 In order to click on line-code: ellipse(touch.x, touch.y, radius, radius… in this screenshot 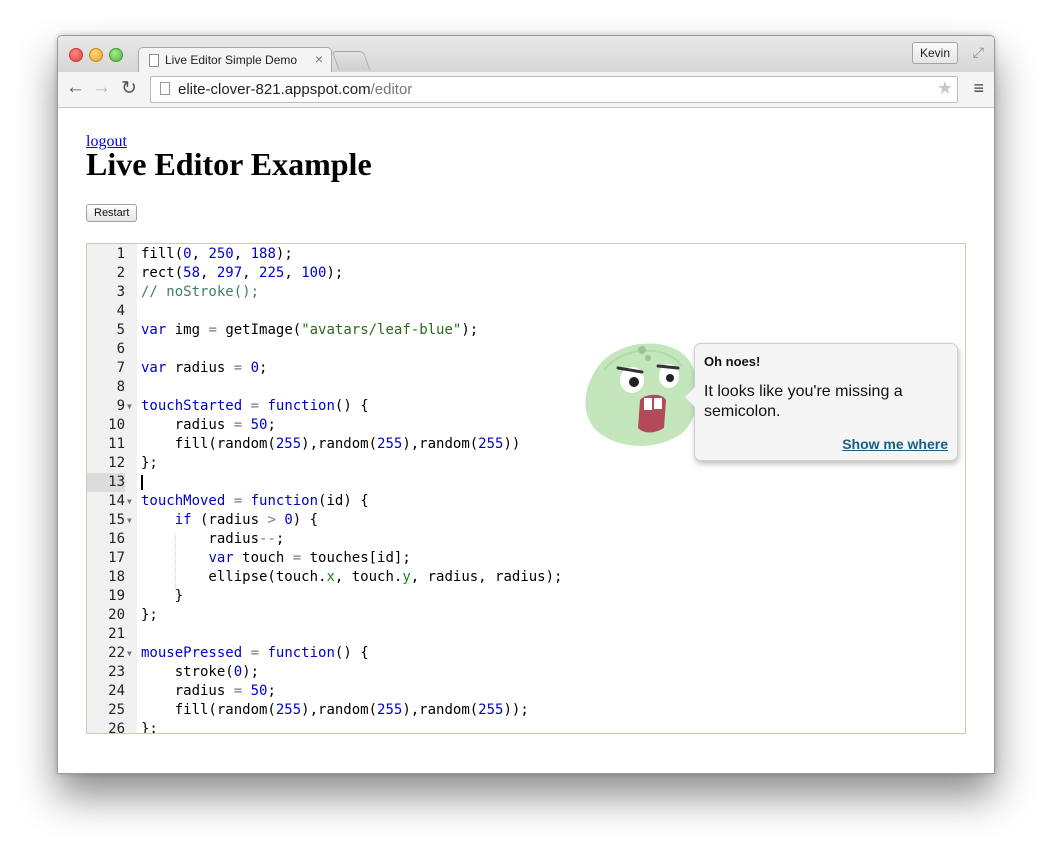, I will do `click(352, 577)`.